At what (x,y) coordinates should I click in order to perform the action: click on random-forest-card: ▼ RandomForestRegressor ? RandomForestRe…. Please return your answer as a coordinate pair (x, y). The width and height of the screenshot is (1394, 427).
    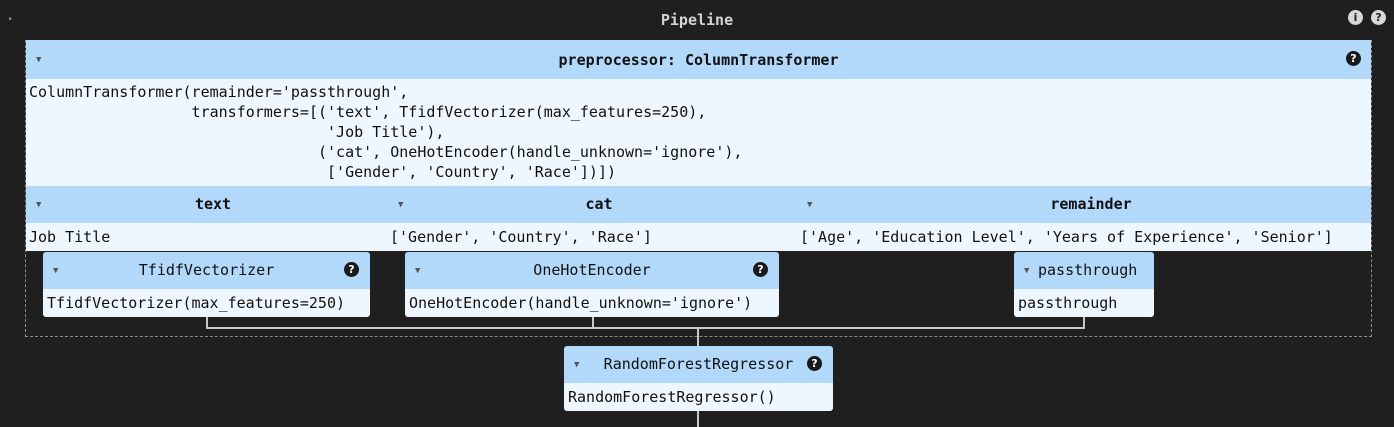
    Looking at the image, I should click on (698, 378).